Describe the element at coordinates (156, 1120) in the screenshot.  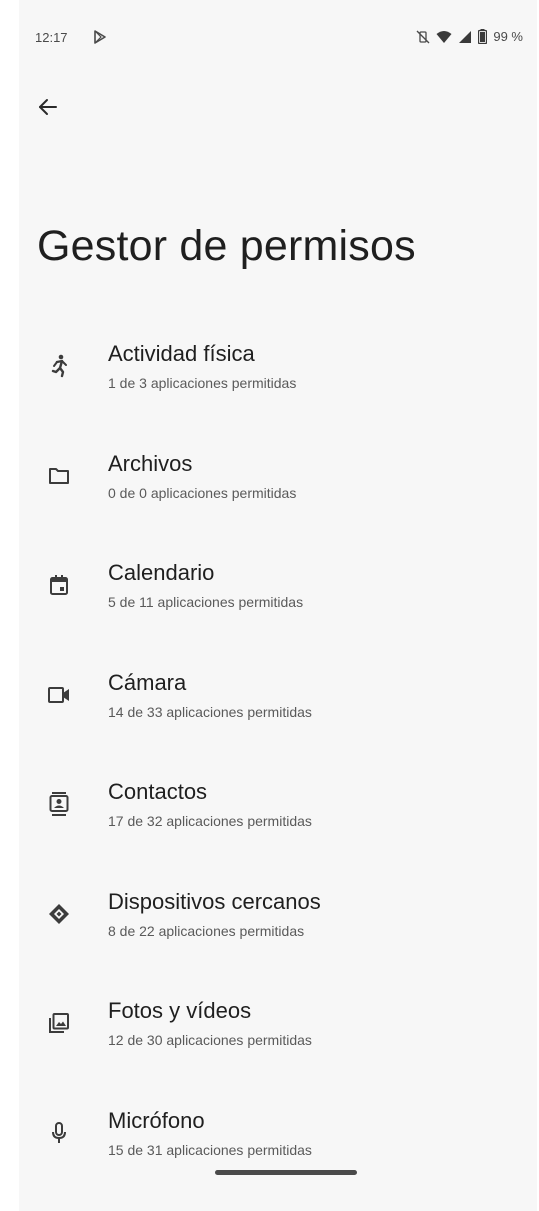
I see `permission-title: Micrófono` at that location.